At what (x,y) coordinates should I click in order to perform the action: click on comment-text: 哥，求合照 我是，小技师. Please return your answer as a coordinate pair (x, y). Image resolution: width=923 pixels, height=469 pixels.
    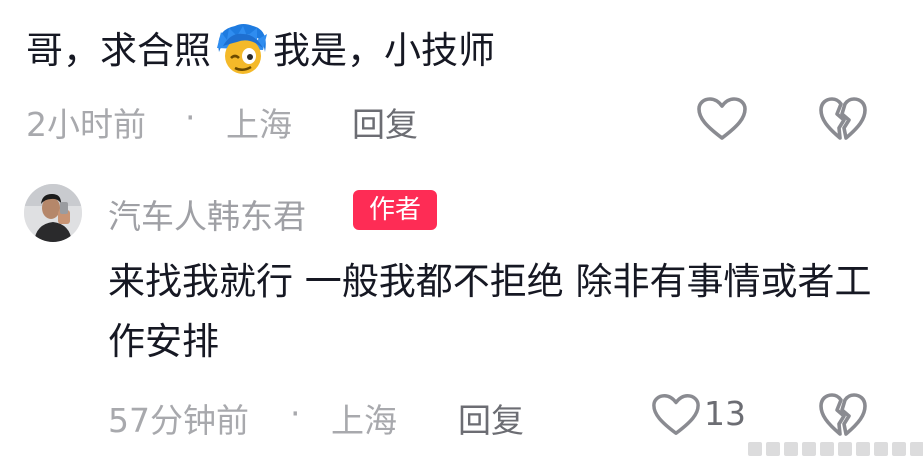
    Looking at the image, I should click on (260, 51).